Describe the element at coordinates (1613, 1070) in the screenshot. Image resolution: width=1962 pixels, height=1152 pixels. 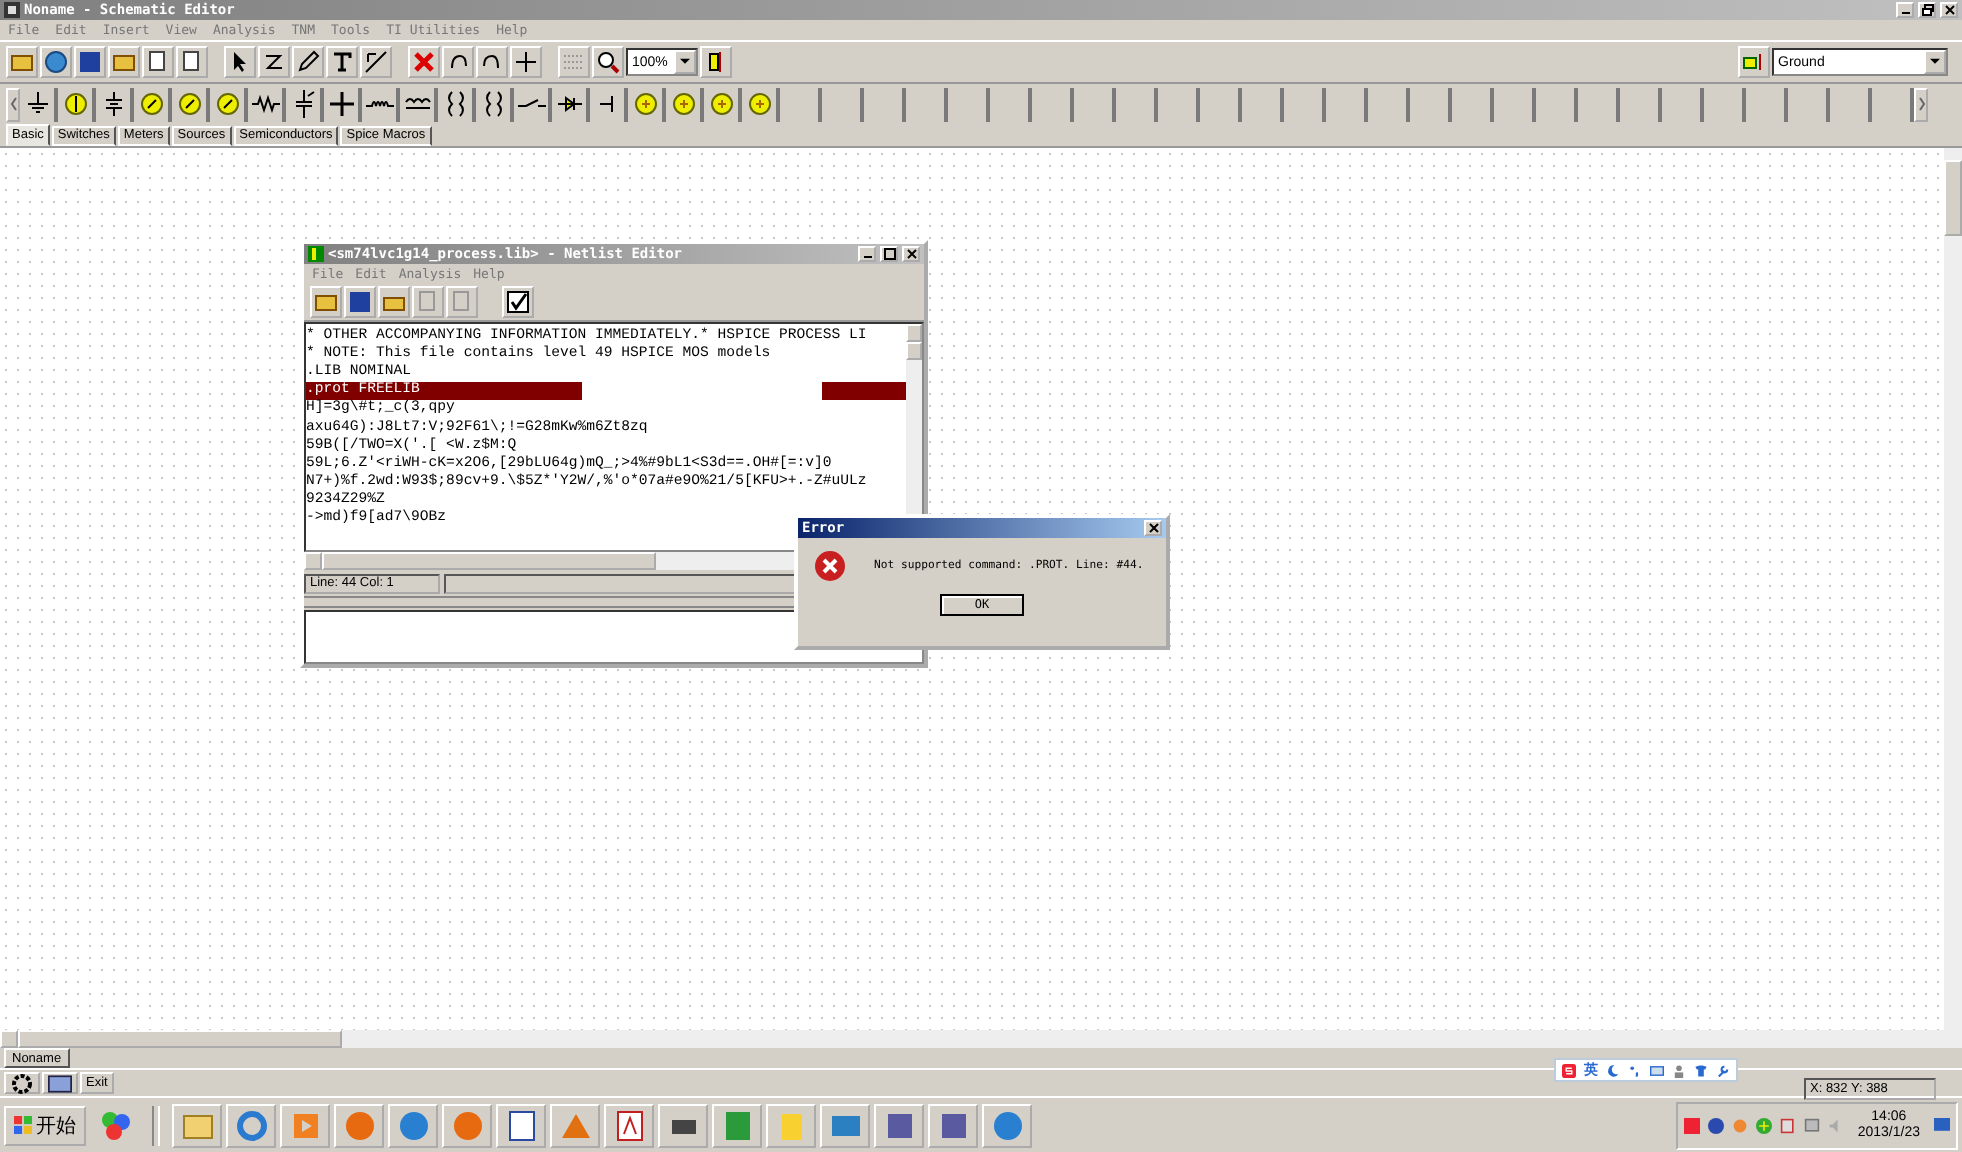
I see `moon-icon` at that location.